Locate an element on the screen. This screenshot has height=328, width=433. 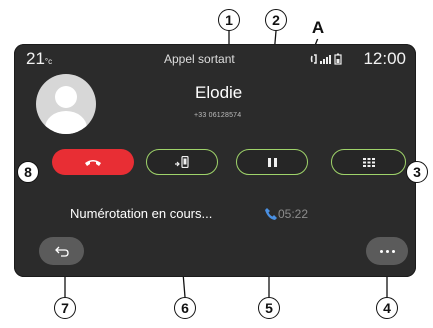
transfer-to-phone-button is located at coordinates (182, 162).